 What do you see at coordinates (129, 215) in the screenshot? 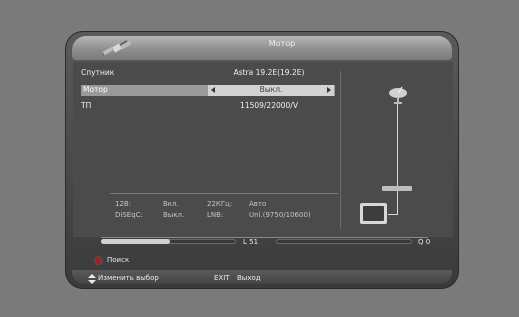
I see `info-label-diseqc: DiSEqC:` at bounding box center [129, 215].